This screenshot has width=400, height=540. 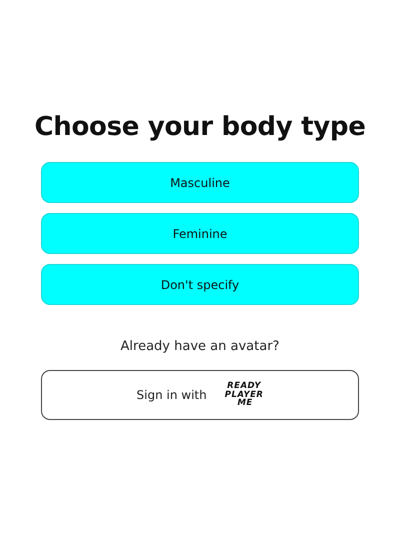 What do you see at coordinates (244, 395) in the screenshot?
I see `logo: READY PLAYER ME` at bounding box center [244, 395].